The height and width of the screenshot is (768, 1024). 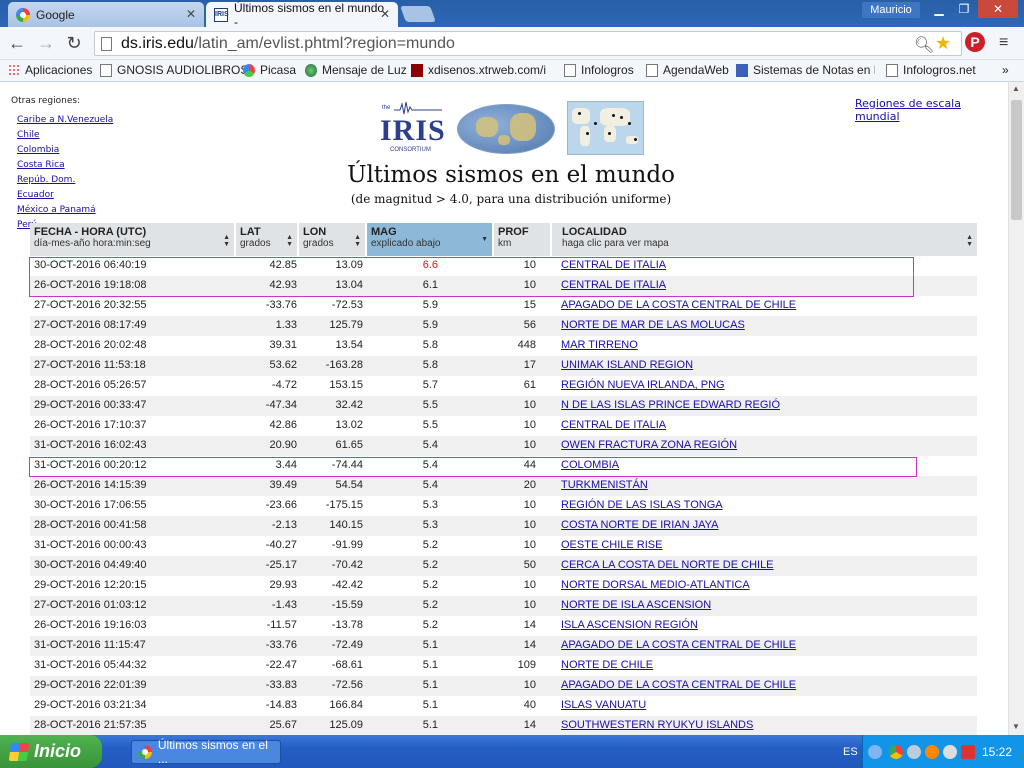 What do you see at coordinates (430, 485) in the screenshot?
I see `cell-mag: 5.4` at bounding box center [430, 485].